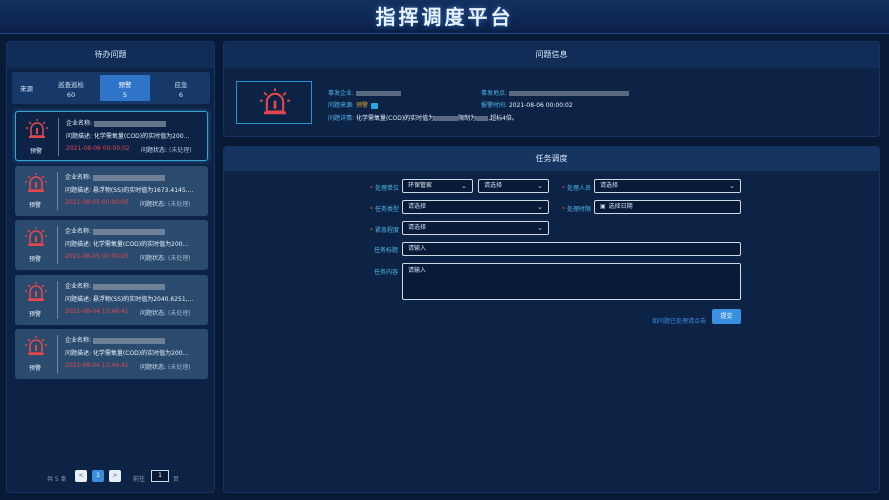 The image size is (889, 500). I want to click on urgency-select: 请选择 ⌄, so click(475, 228).